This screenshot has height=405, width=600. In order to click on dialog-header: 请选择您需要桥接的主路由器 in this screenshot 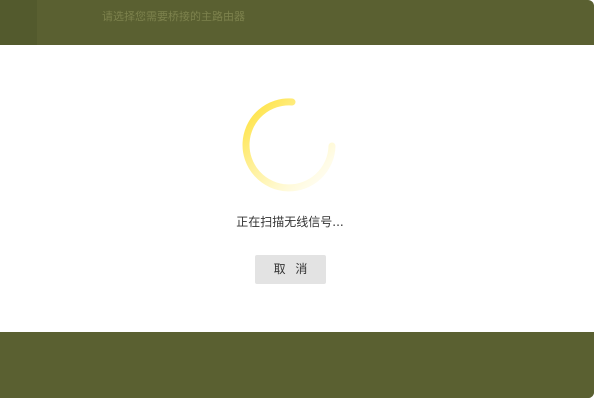, I will do `click(297, 22)`.